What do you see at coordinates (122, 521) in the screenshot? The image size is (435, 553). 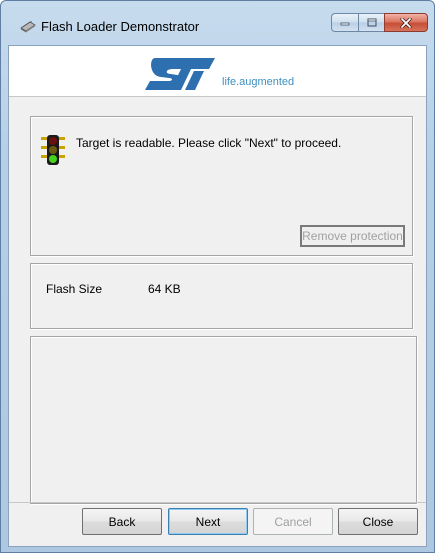 I see `back-button: Back` at bounding box center [122, 521].